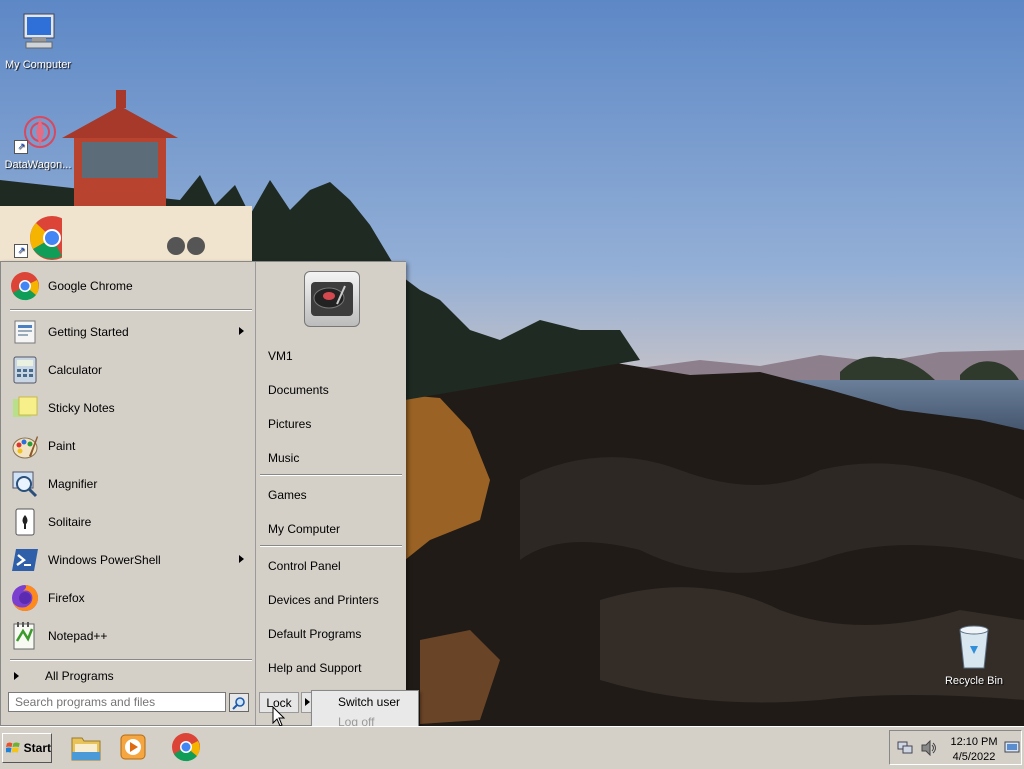 The height and width of the screenshot is (769, 1024). Describe the element at coordinates (25, 408) in the screenshot. I see `sticky-notes-icon` at that location.